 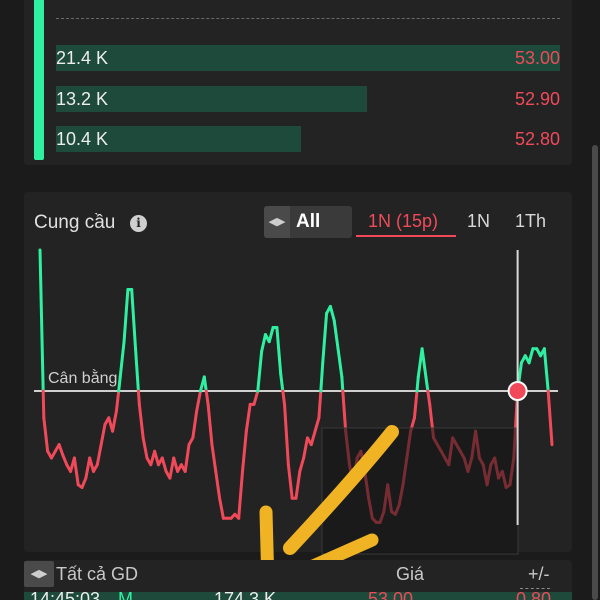 What do you see at coordinates (420, 491) in the screenshot?
I see `cursor-tooltip` at bounding box center [420, 491].